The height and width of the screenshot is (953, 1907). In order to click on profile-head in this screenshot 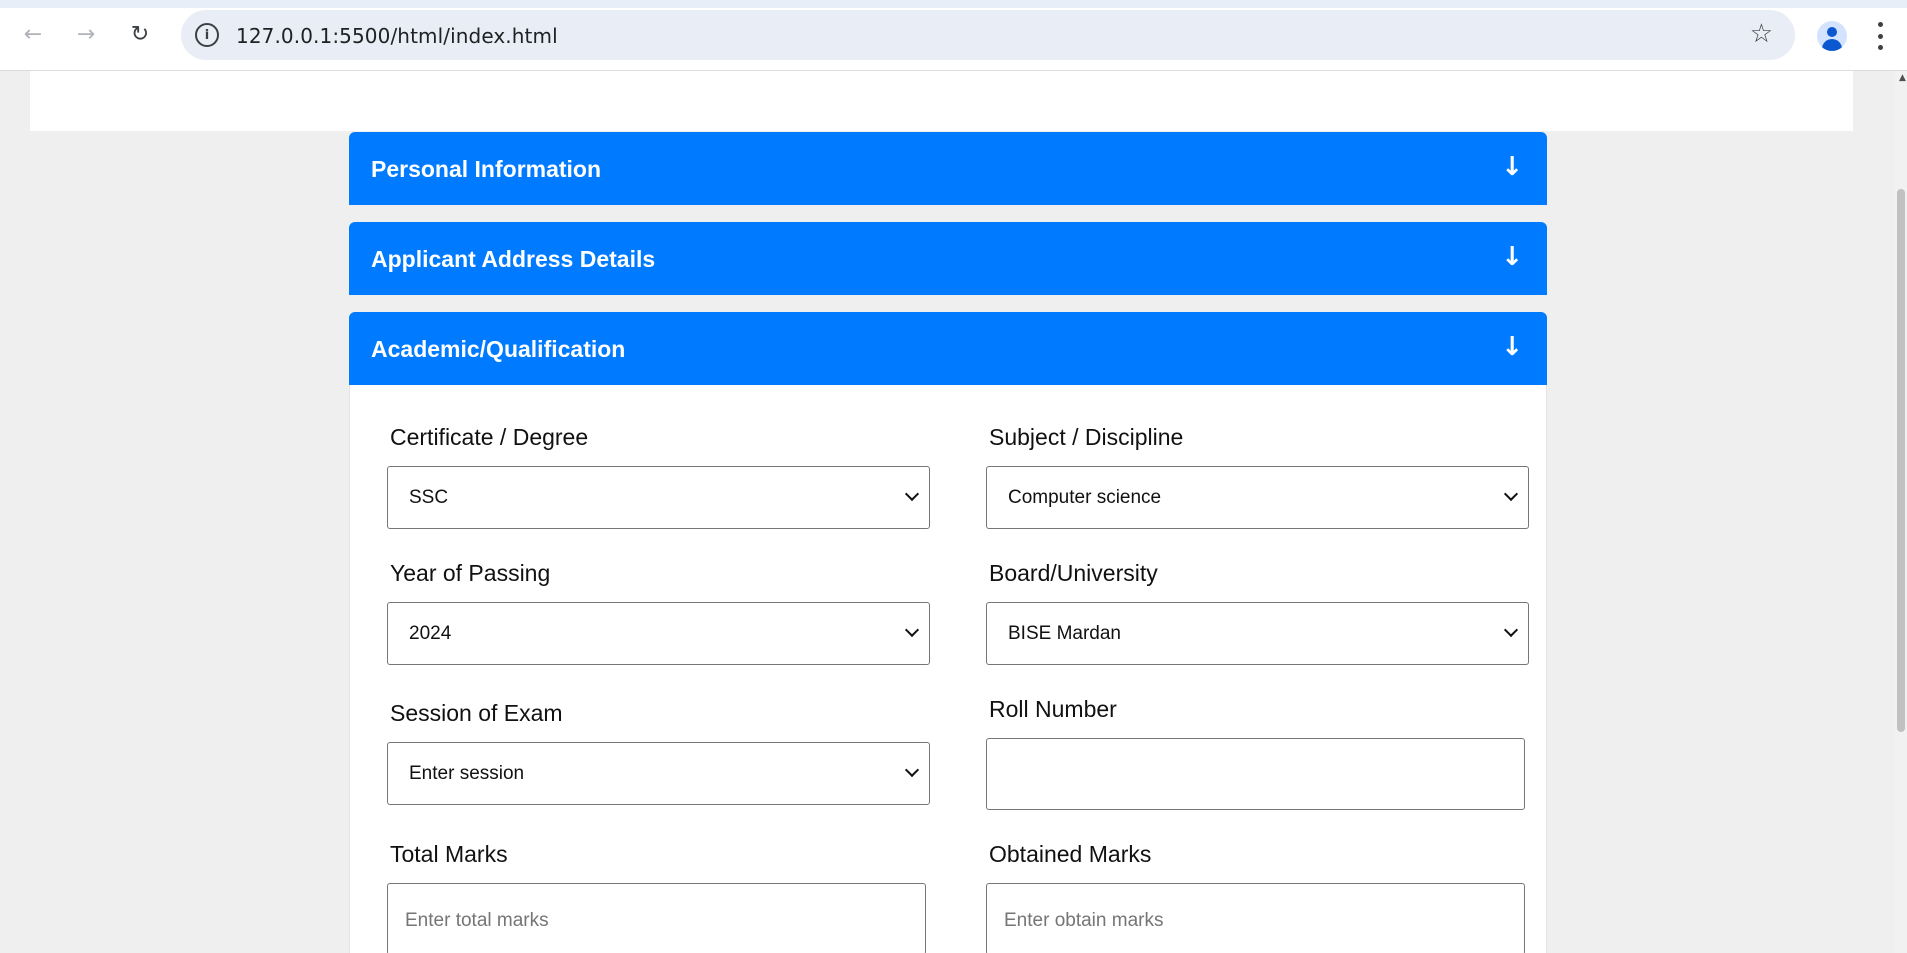, I will do `click(1832, 32)`.